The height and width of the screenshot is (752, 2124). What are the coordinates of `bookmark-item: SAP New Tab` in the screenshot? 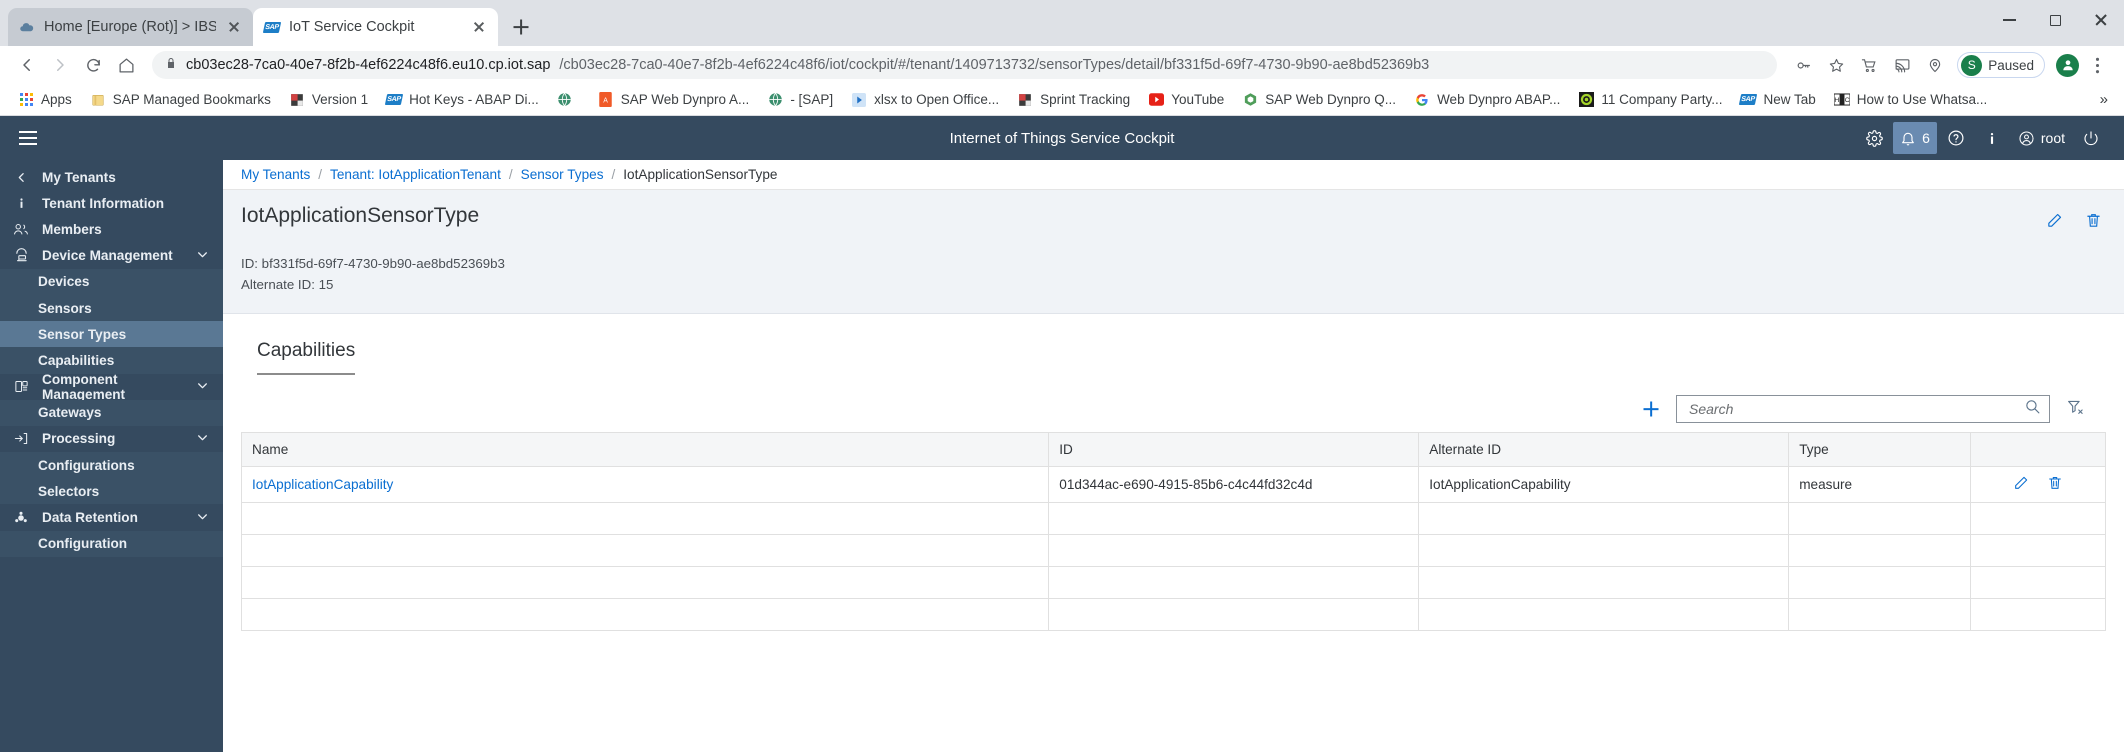 It's located at (1777, 100).